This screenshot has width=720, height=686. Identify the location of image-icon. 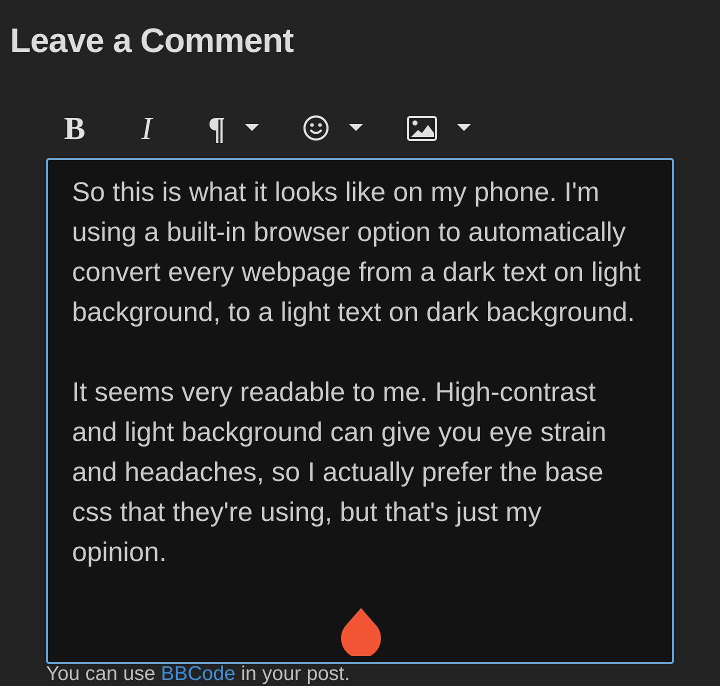
(422, 128).